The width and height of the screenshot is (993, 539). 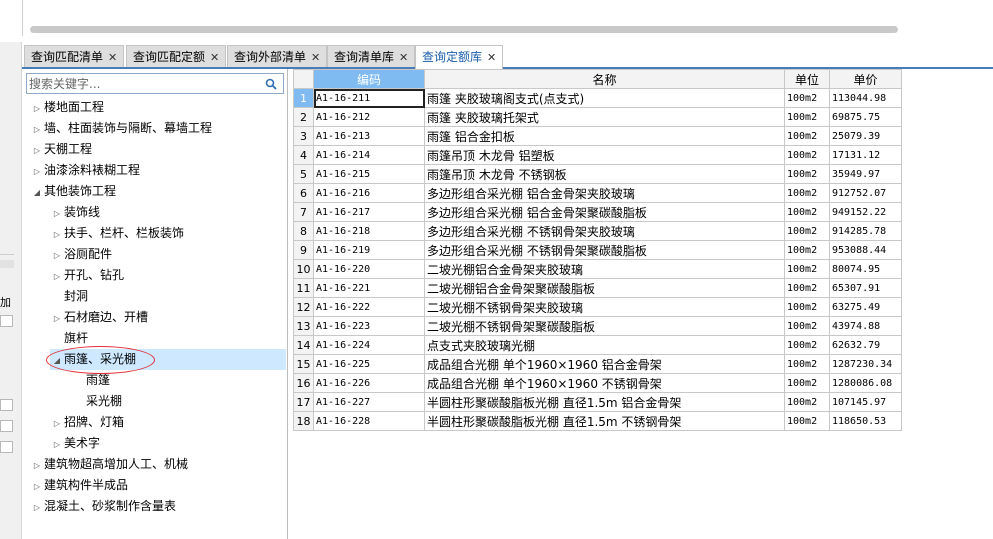 I want to click on row-number-cell: 4, so click(x=303, y=155).